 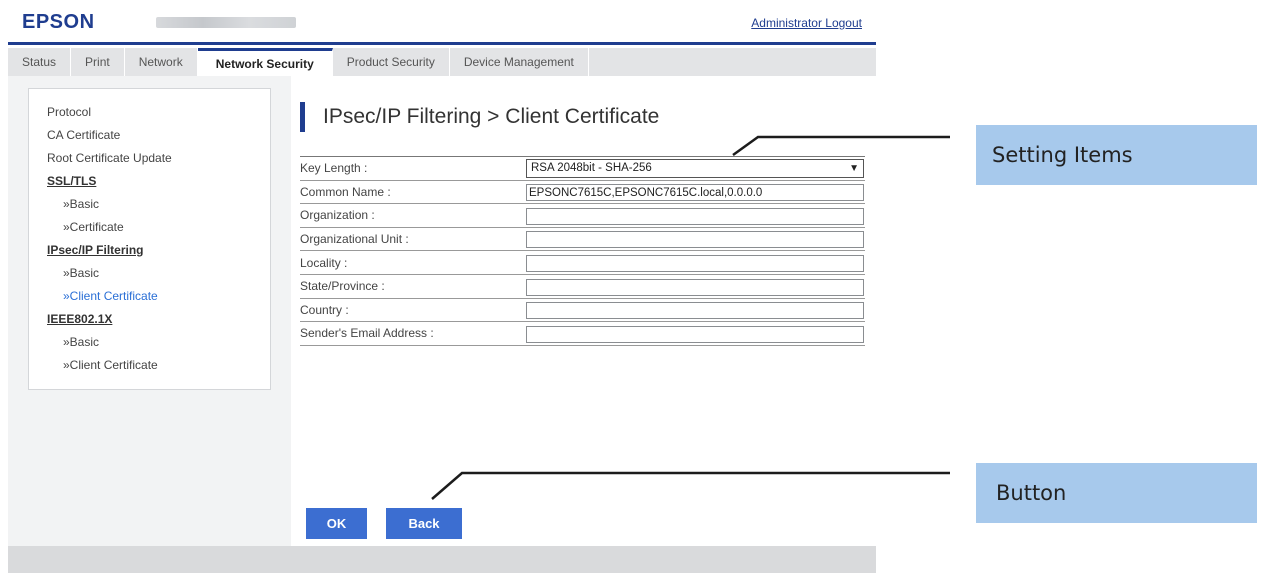 What do you see at coordinates (158, 273) in the screenshot?
I see `sidebar-item-ipsec-basic: »Basic` at bounding box center [158, 273].